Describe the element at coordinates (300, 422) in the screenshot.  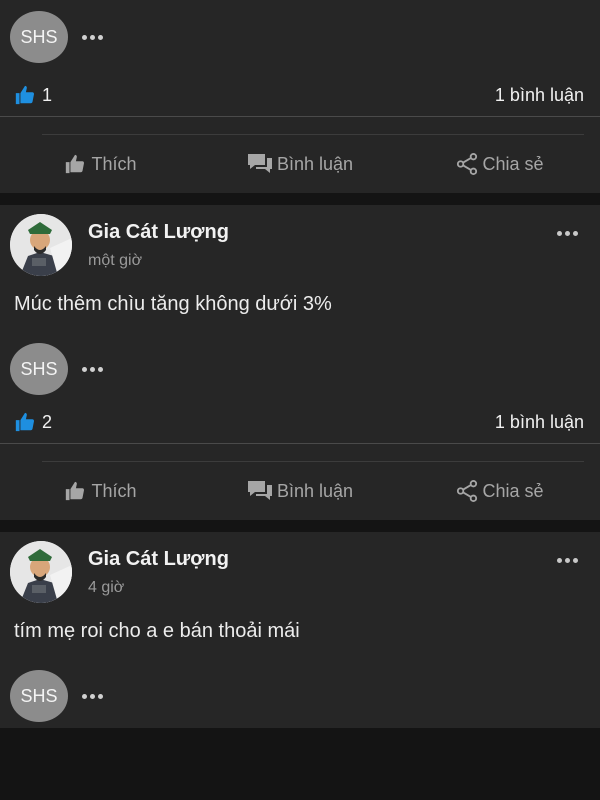
I see `stats-row: 2 1 bình luận` at that location.